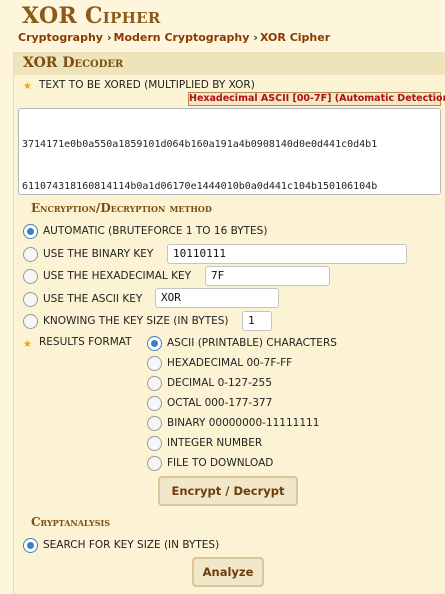 This screenshot has width=445, height=594. I want to click on radio-automatic, so click(30, 231).